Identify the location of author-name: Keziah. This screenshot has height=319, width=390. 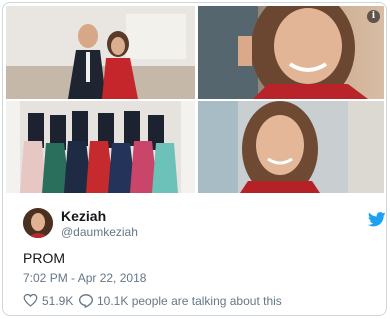
(83, 216).